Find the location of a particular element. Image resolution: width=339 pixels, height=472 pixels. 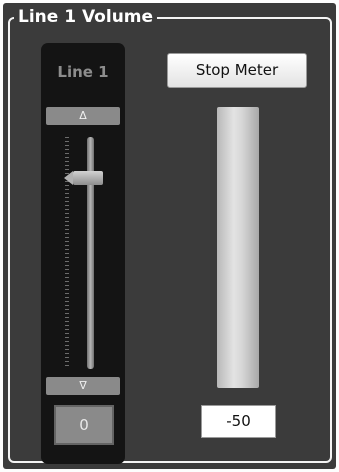

triangle-down-icon: ∇ is located at coordinates (83, 385).